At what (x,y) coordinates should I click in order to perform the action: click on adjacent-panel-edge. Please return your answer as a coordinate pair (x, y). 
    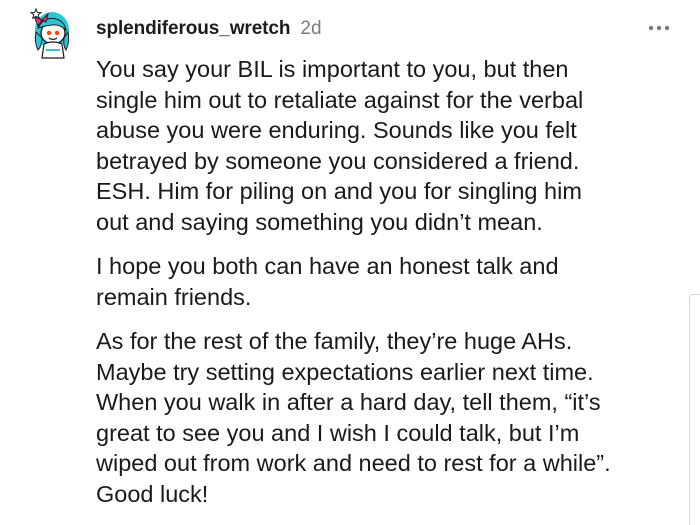
    Looking at the image, I should click on (694, 409).